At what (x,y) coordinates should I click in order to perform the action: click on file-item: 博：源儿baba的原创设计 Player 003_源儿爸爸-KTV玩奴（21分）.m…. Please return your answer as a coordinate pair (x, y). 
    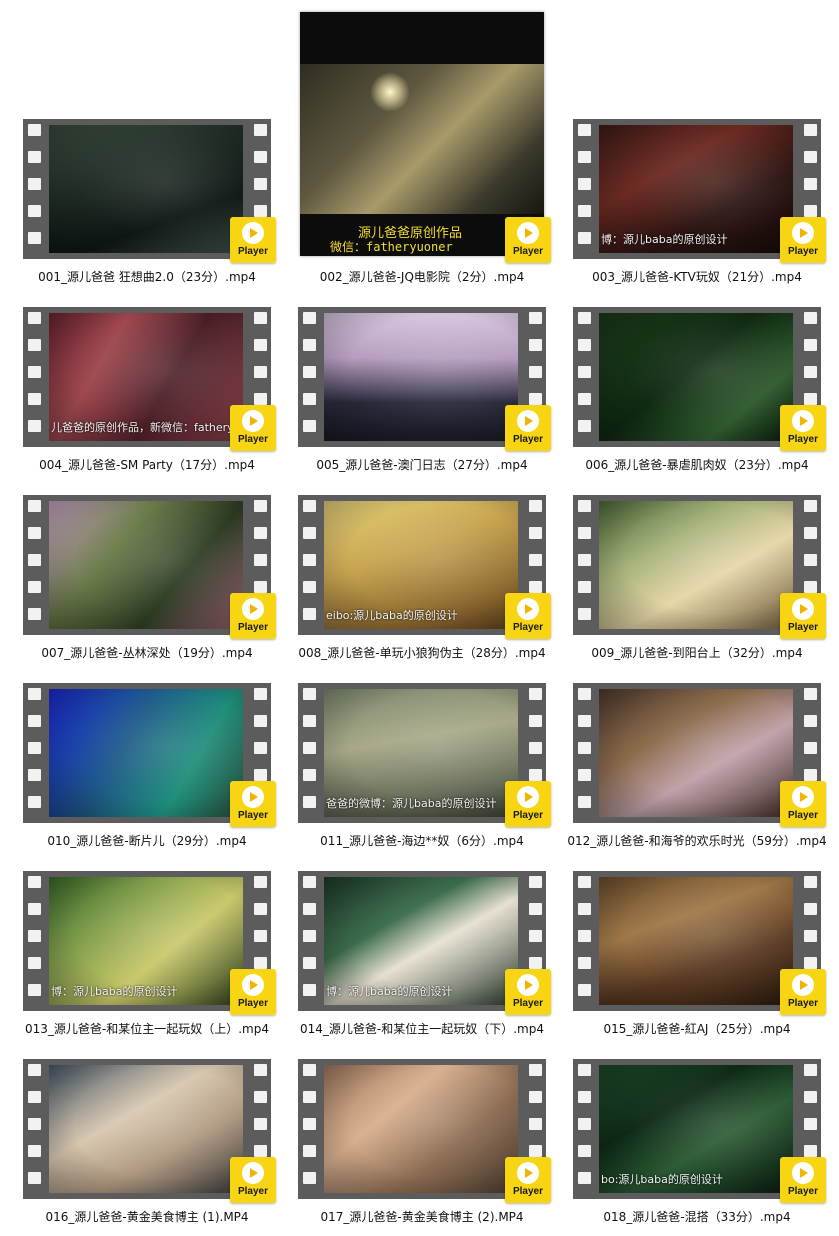
    Looking at the image, I should click on (688, 206).